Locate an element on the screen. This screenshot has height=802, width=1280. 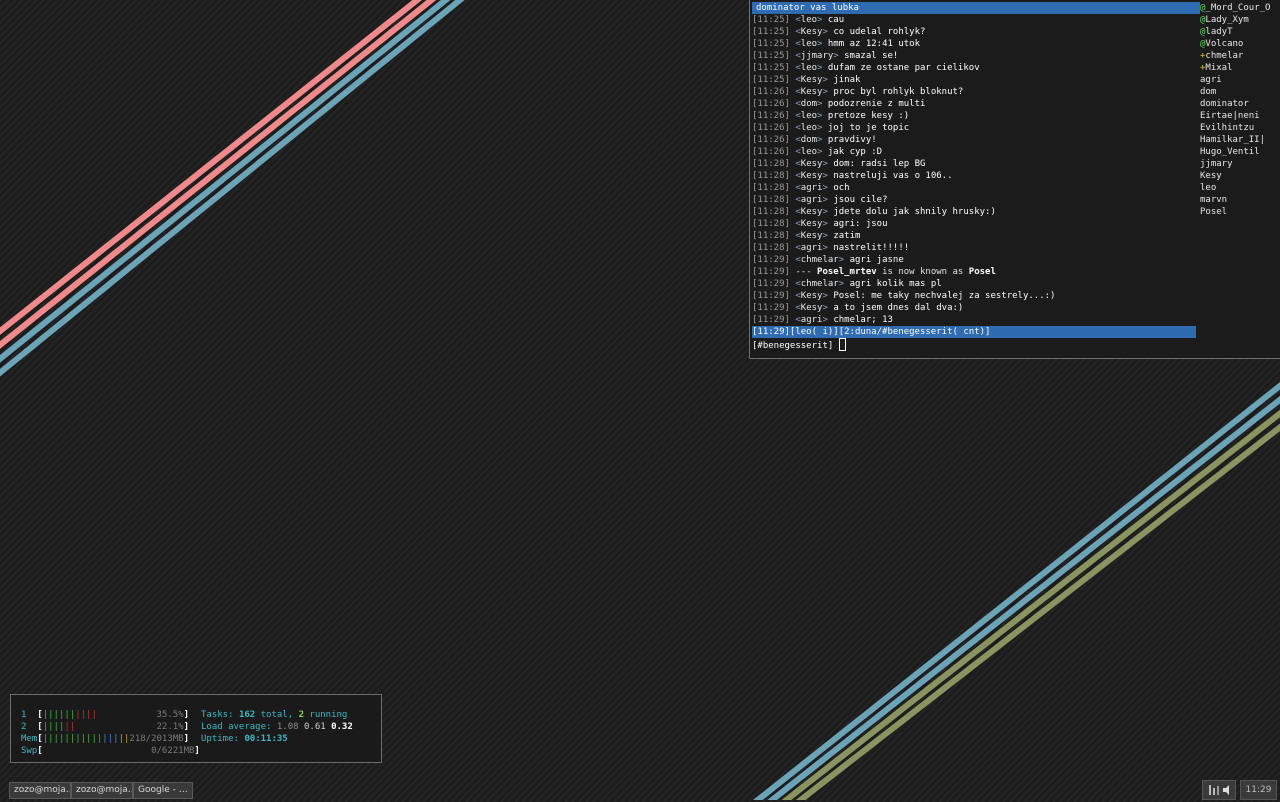
network-icon is located at coordinates (1219, 790).